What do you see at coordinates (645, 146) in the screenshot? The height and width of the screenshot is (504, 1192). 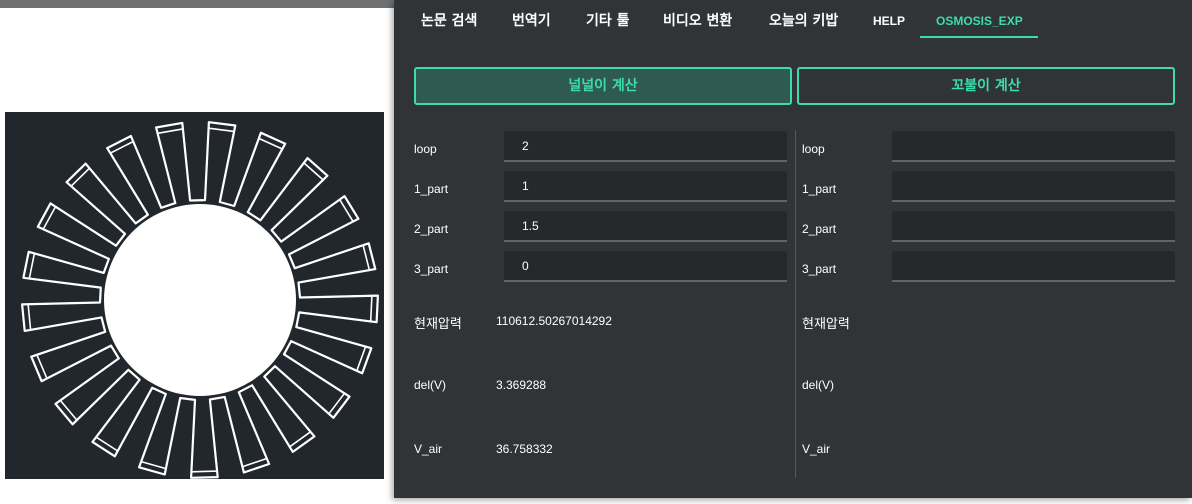 I see `loop-input: 2` at bounding box center [645, 146].